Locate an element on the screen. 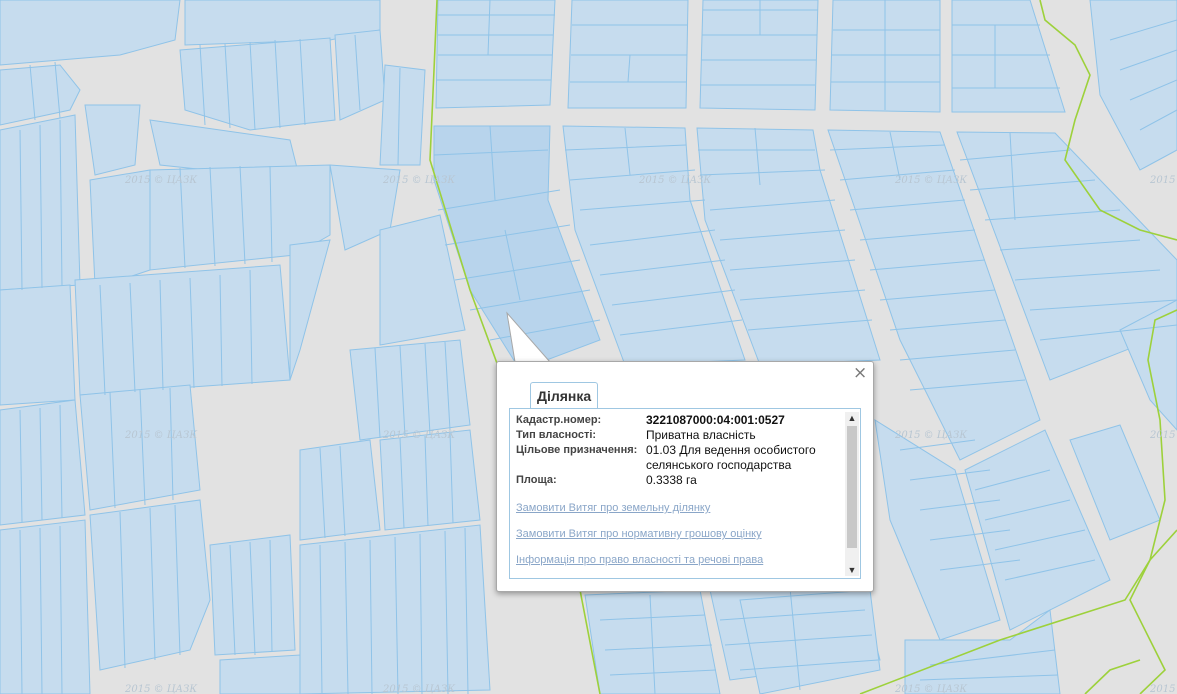 Image resolution: width=1177 pixels, height=694 pixels. popup-scrollbar: ▲ ▼ is located at coordinates (852, 494).